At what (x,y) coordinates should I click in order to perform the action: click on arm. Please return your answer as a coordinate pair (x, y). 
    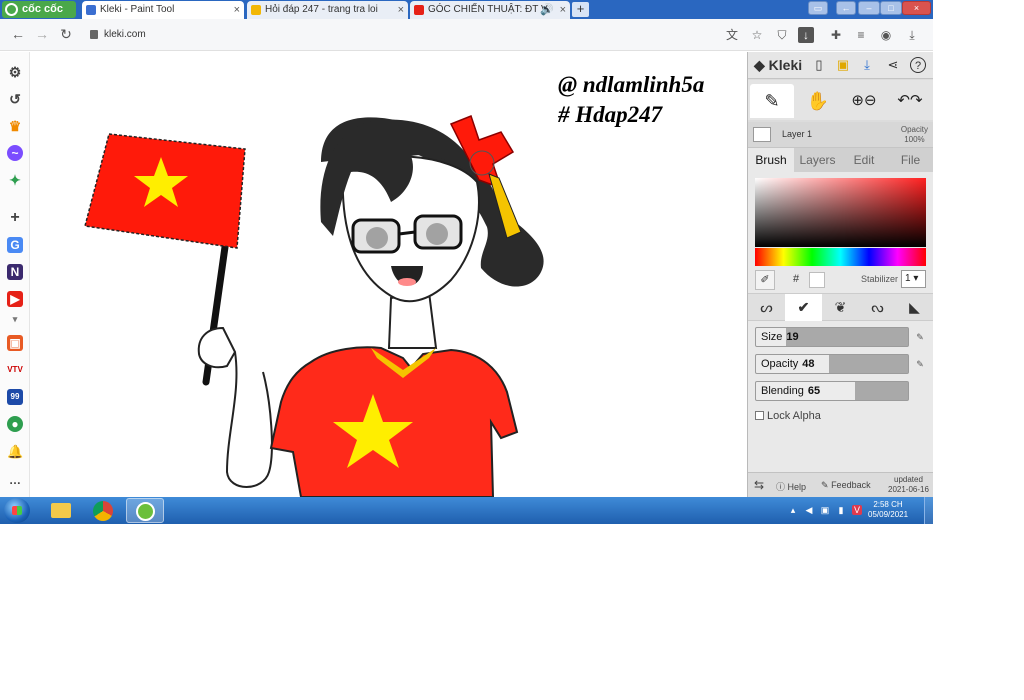
    Looking at the image, I should click on (249, 419).